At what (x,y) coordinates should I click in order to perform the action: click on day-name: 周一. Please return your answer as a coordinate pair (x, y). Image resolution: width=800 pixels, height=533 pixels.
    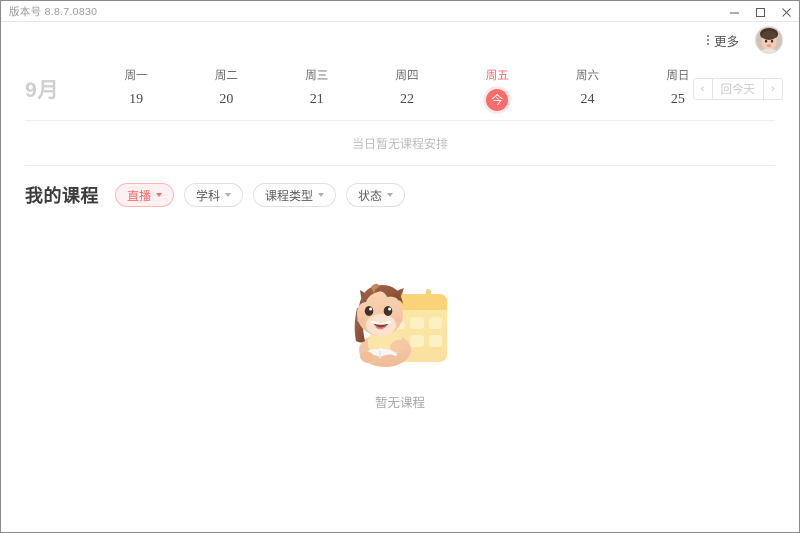
    Looking at the image, I should click on (136, 76).